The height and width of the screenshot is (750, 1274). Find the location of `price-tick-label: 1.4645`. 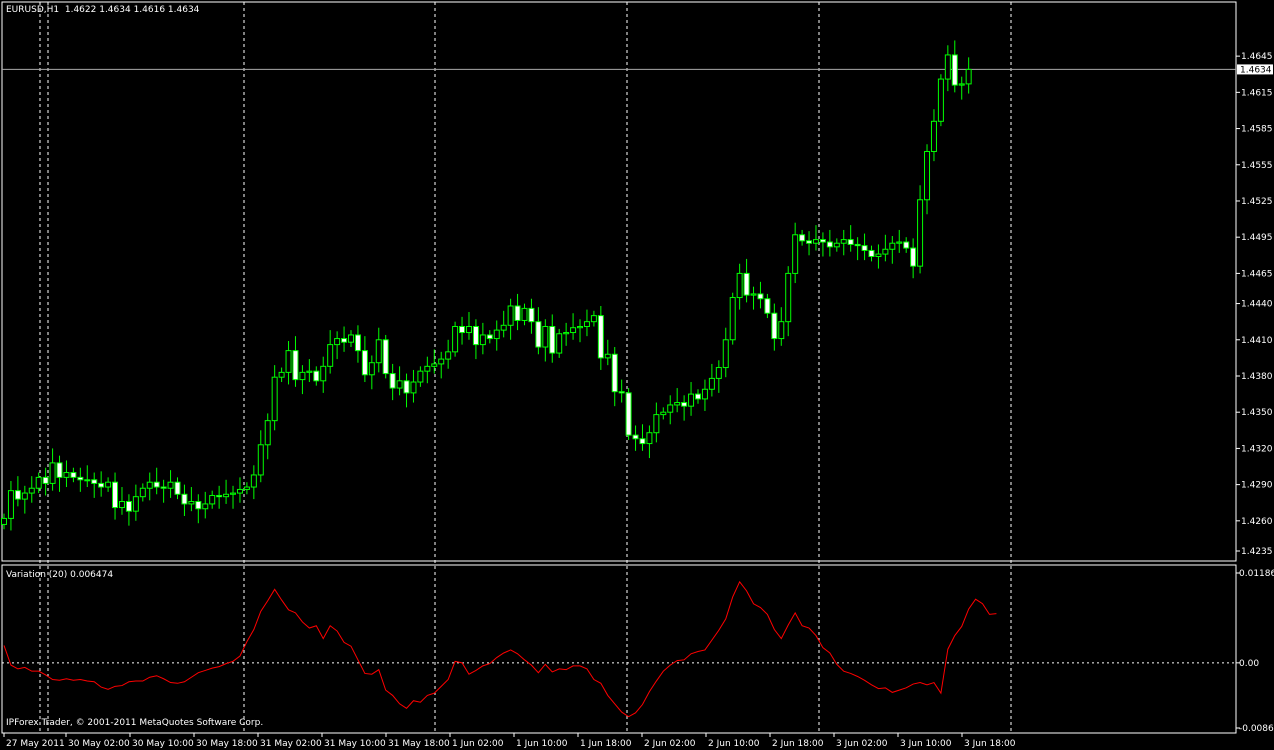

price-tick-label: 1.4645 is located at coordinates (1257, 57).